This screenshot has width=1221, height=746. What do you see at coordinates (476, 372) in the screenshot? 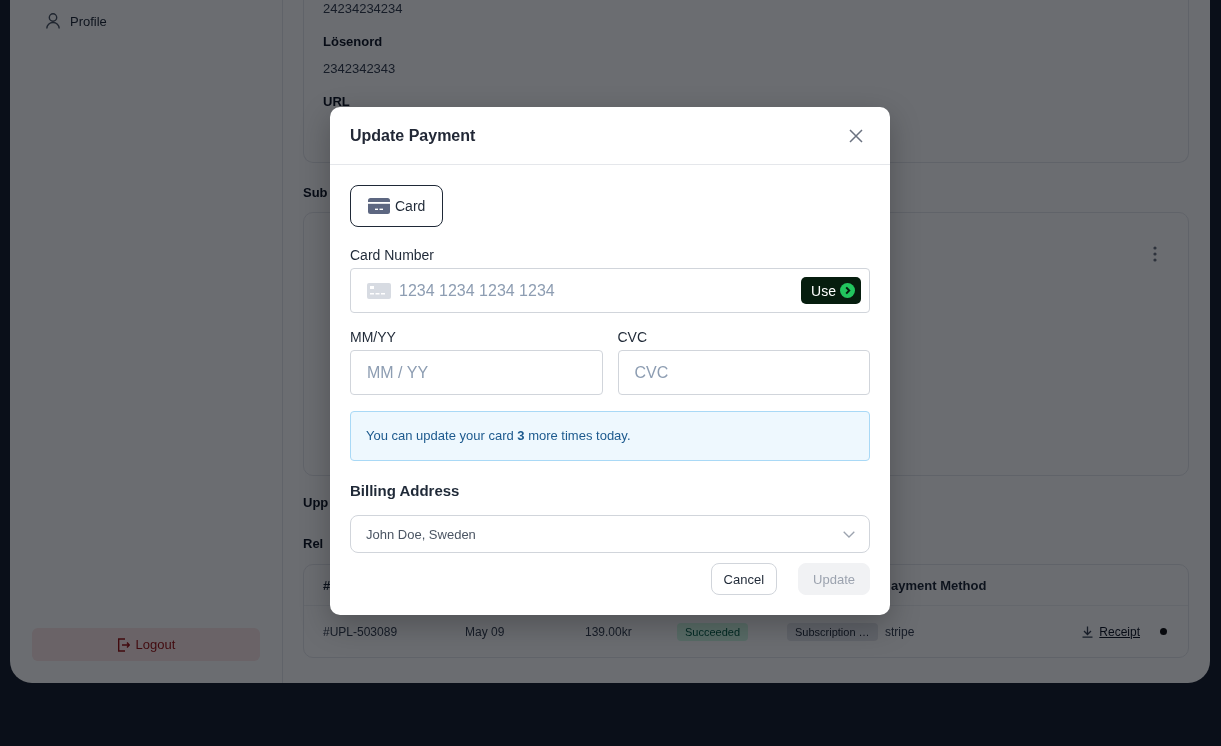
I see `expiry-field: MM / YY` at bounding box center [476, 372].